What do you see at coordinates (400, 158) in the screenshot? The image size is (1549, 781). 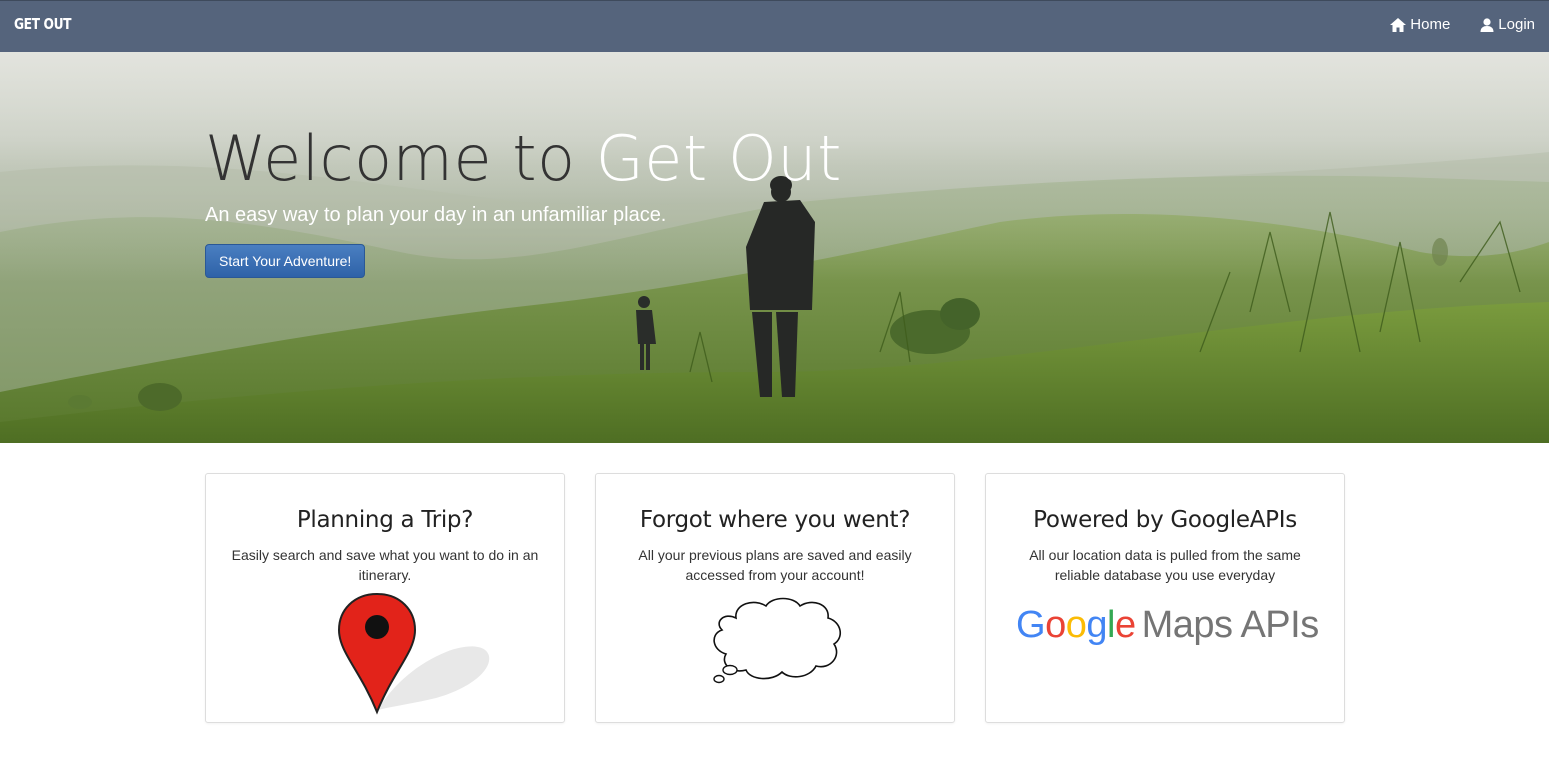 I see `hero-title-lead: Welcome to` at bounding box center [400, 158].